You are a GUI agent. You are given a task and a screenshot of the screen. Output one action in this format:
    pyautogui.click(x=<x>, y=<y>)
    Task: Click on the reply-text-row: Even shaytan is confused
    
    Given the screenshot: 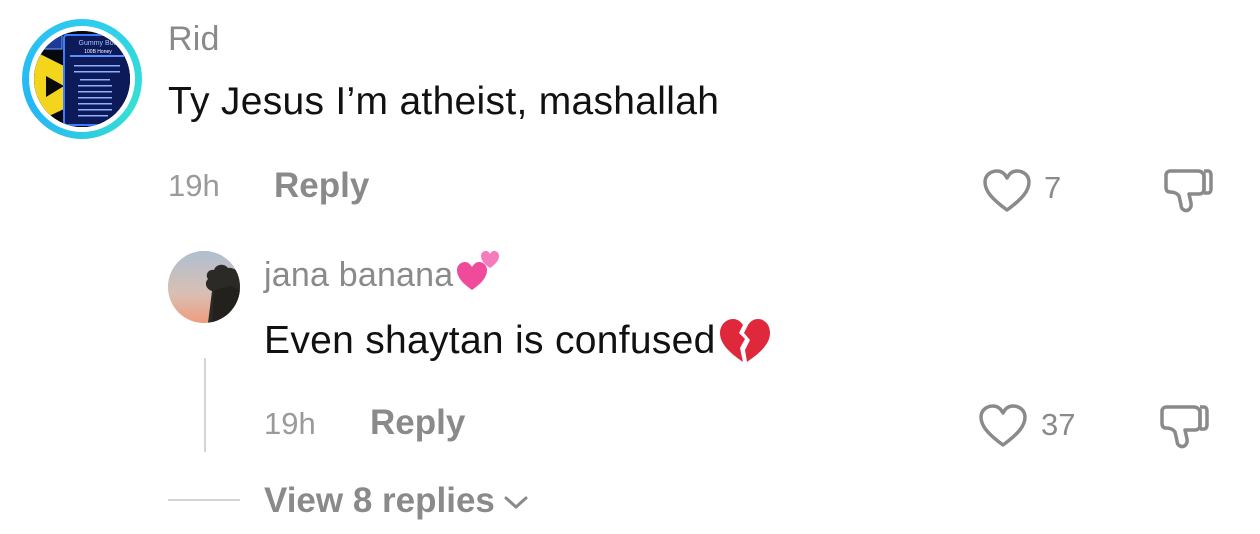 What is the action you would take?
    pyautogui.click(x=518, y=341)
    